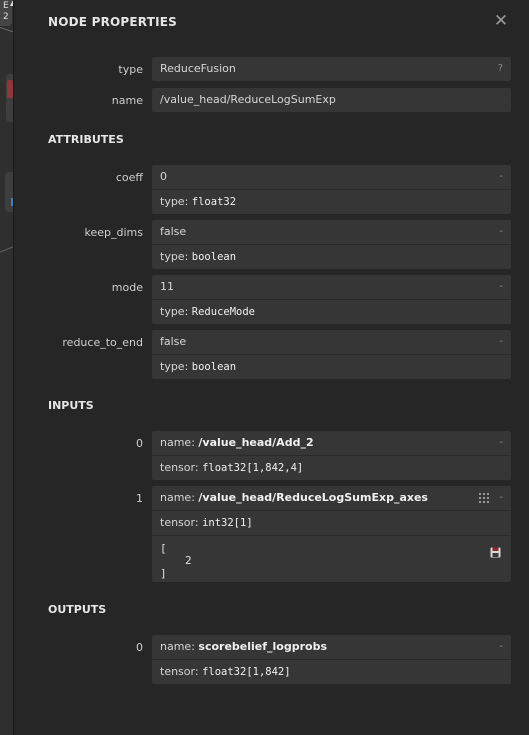 The width and height of the screenshot is (529, 735). What do you see at coordinates (77, 609) in the screenshot?
I see `section-title-outputs: OUTPUTS` at bounding box center [77, 609].